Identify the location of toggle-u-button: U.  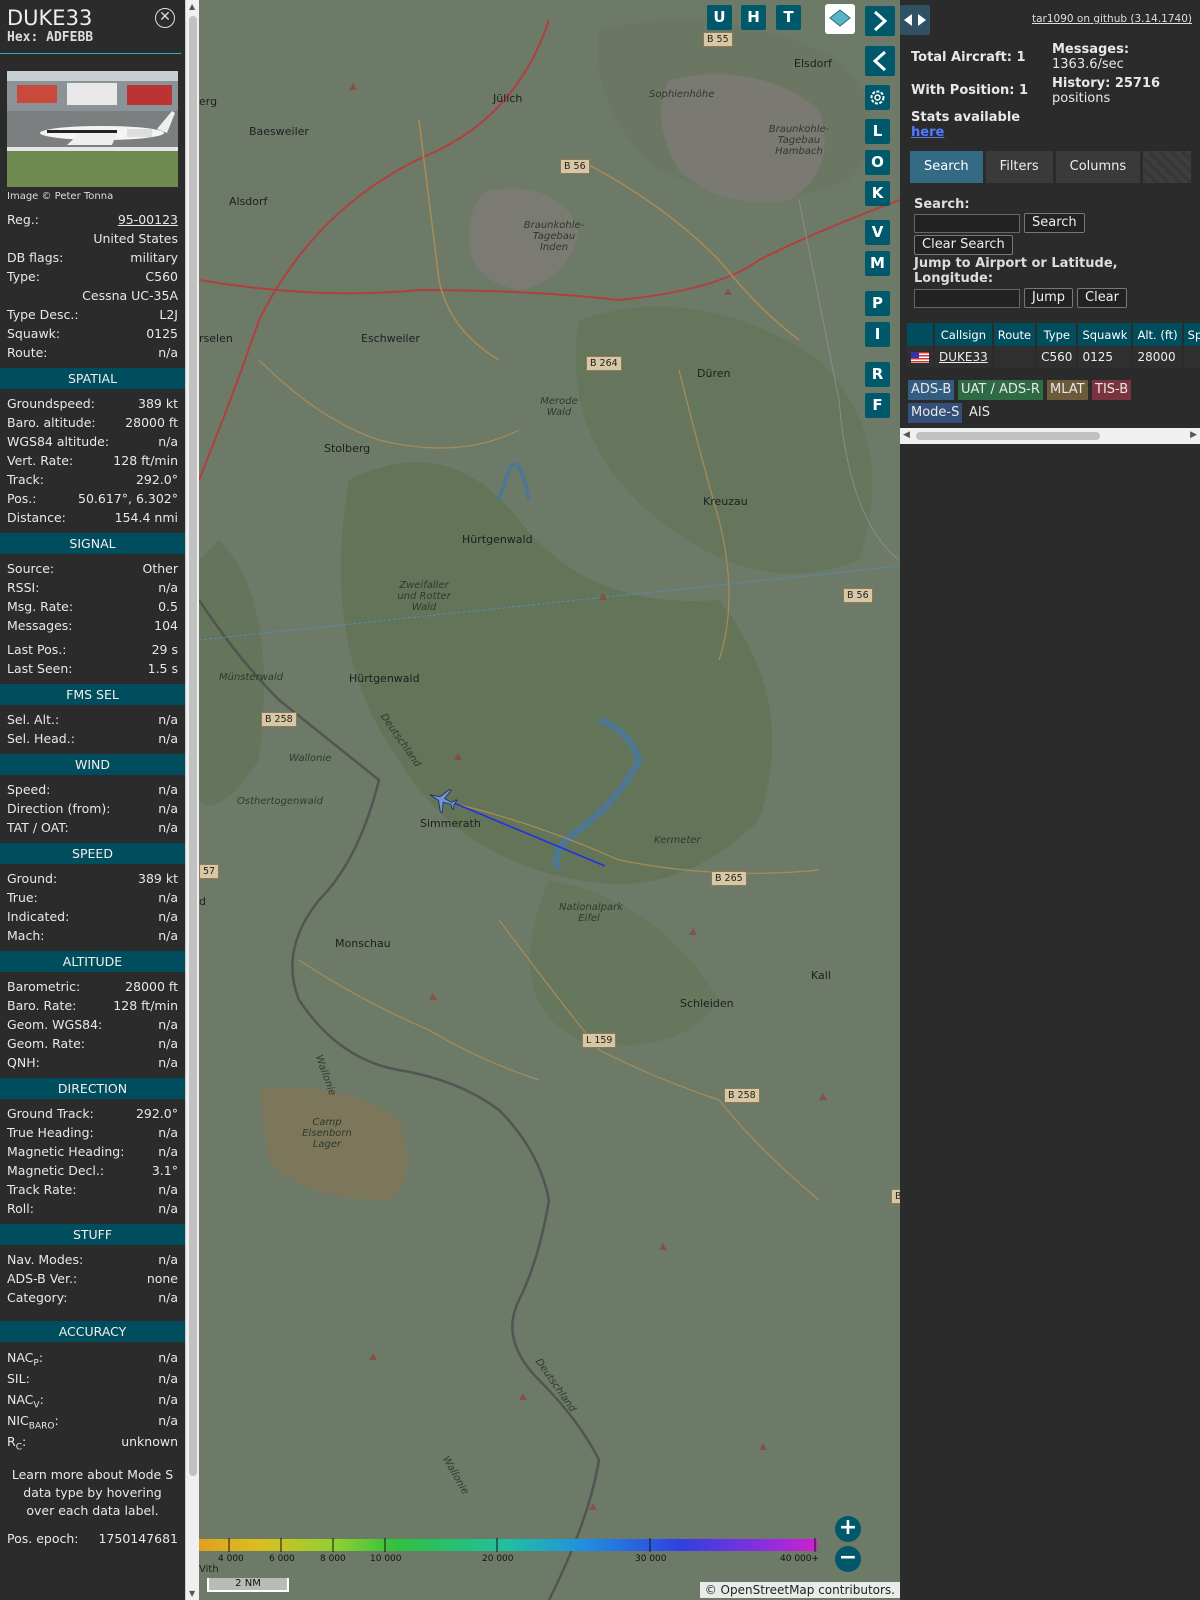
(719, 17).